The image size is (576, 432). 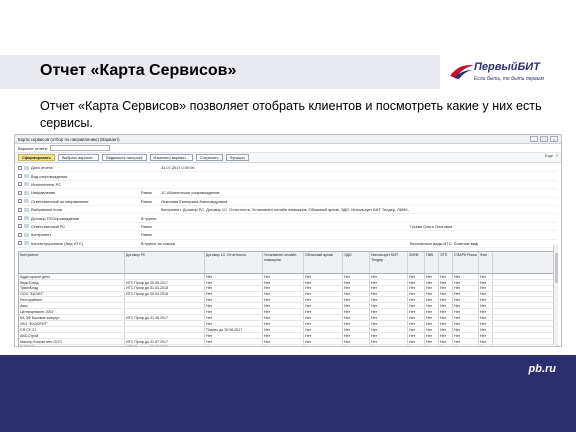 What do you see at coordinates (124, 157) in the screenshot?
I see `visibility-settings-button: Видимость настроек` at bounding box center [124, 157].